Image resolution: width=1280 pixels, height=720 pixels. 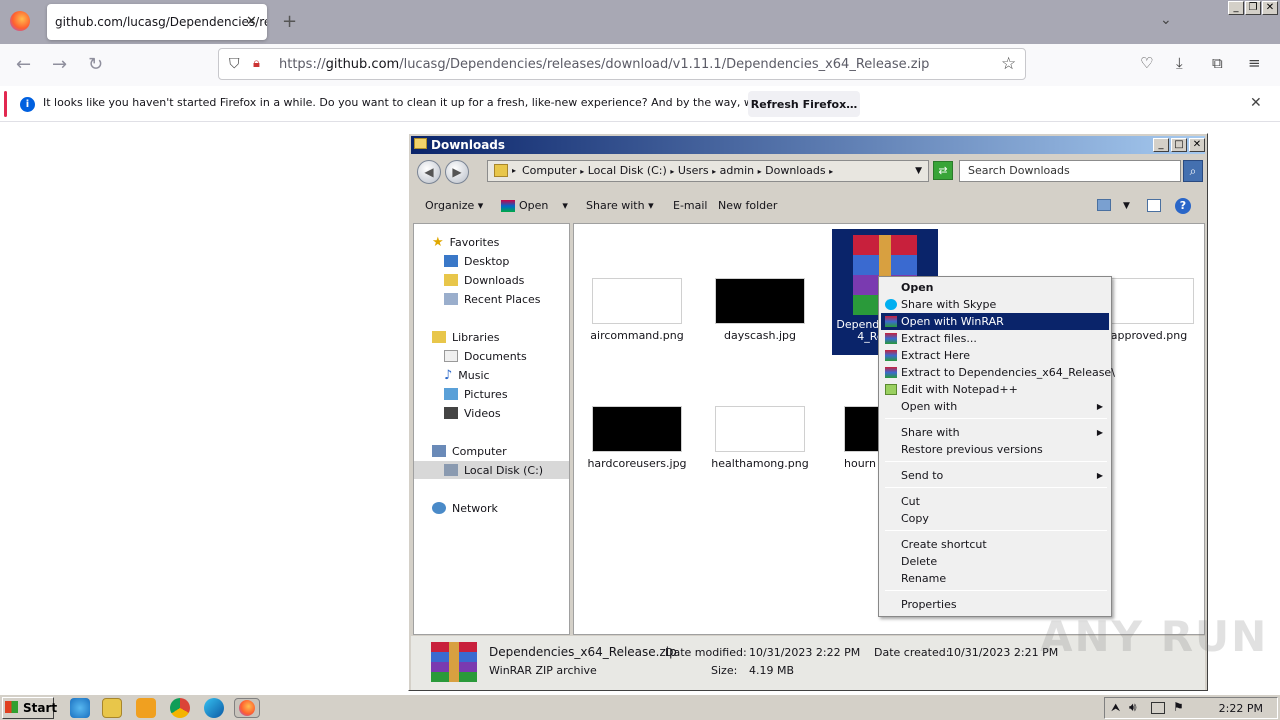 What do you see at coordinates (1158, 708) in the screenshot?
I see `network-tray-icon` at bounding box center [1158, 708].